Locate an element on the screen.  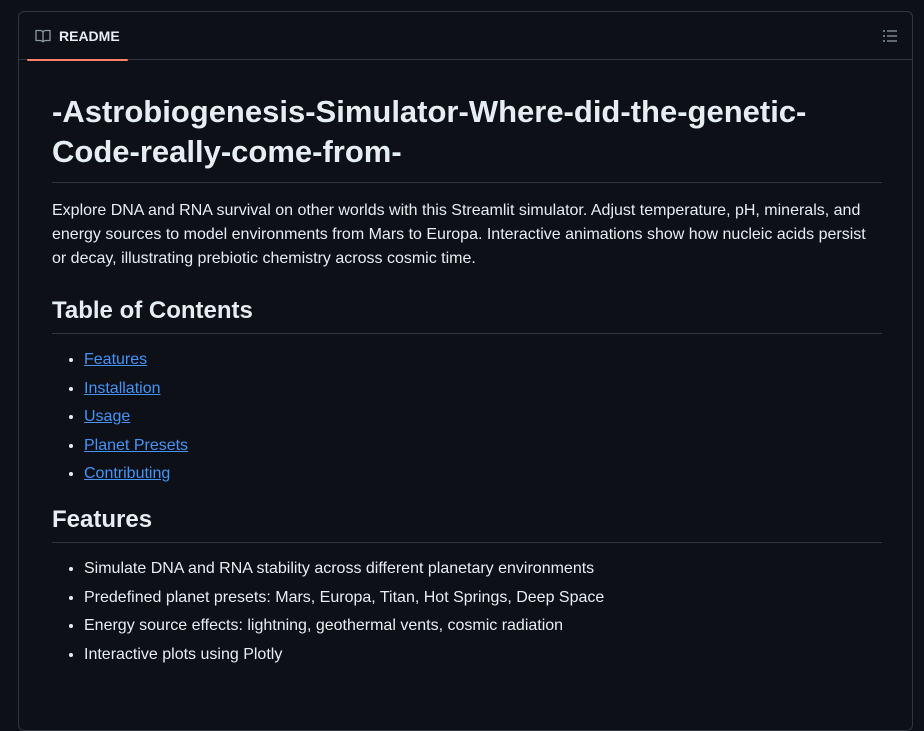
book-icon is located at coordinates (43, 36).